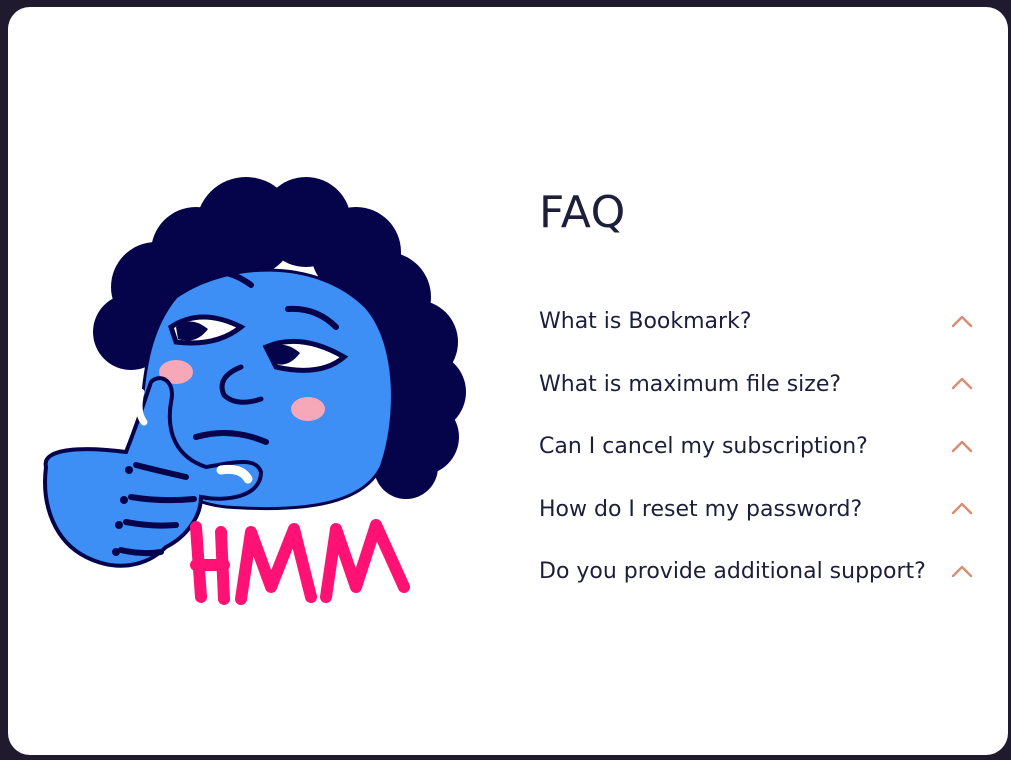  I want to click on faq-item: What is maximum file size?, so click(759, 385).